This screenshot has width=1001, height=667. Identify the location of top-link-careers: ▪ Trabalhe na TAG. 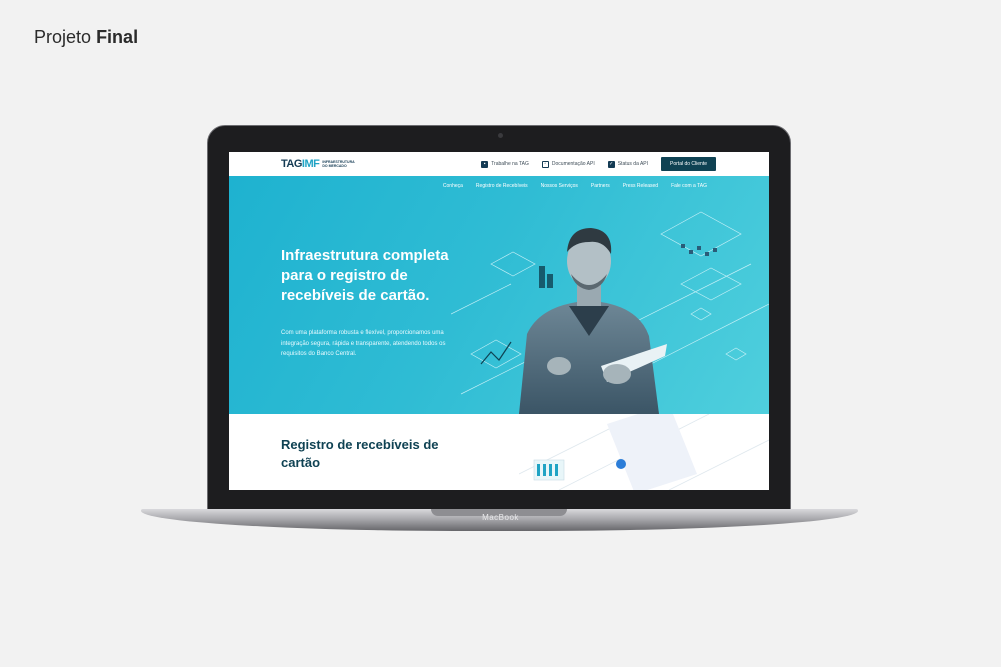
(505, 164).